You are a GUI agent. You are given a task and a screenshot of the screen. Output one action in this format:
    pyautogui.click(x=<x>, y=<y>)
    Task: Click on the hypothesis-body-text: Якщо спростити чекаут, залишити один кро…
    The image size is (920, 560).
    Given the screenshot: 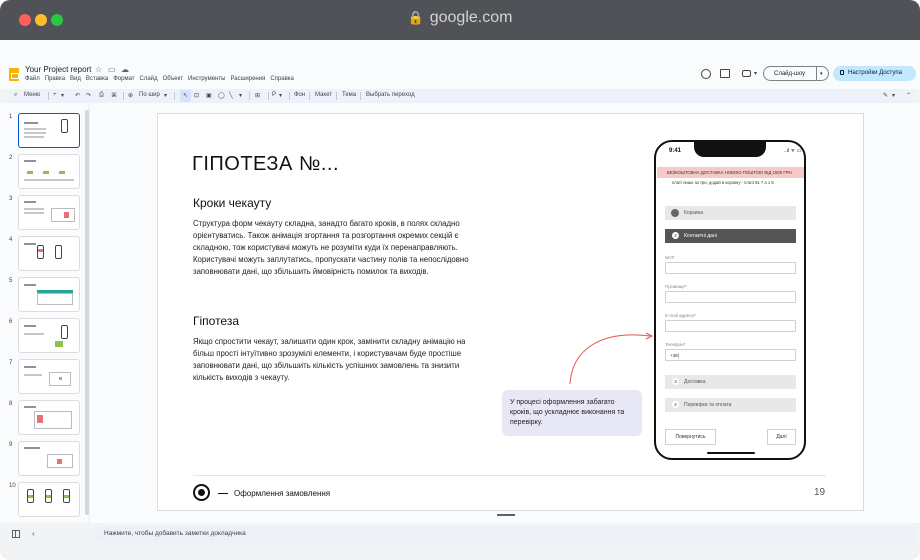 What is the action you would take?
    pyautogui.click(x=338, y=360)
    